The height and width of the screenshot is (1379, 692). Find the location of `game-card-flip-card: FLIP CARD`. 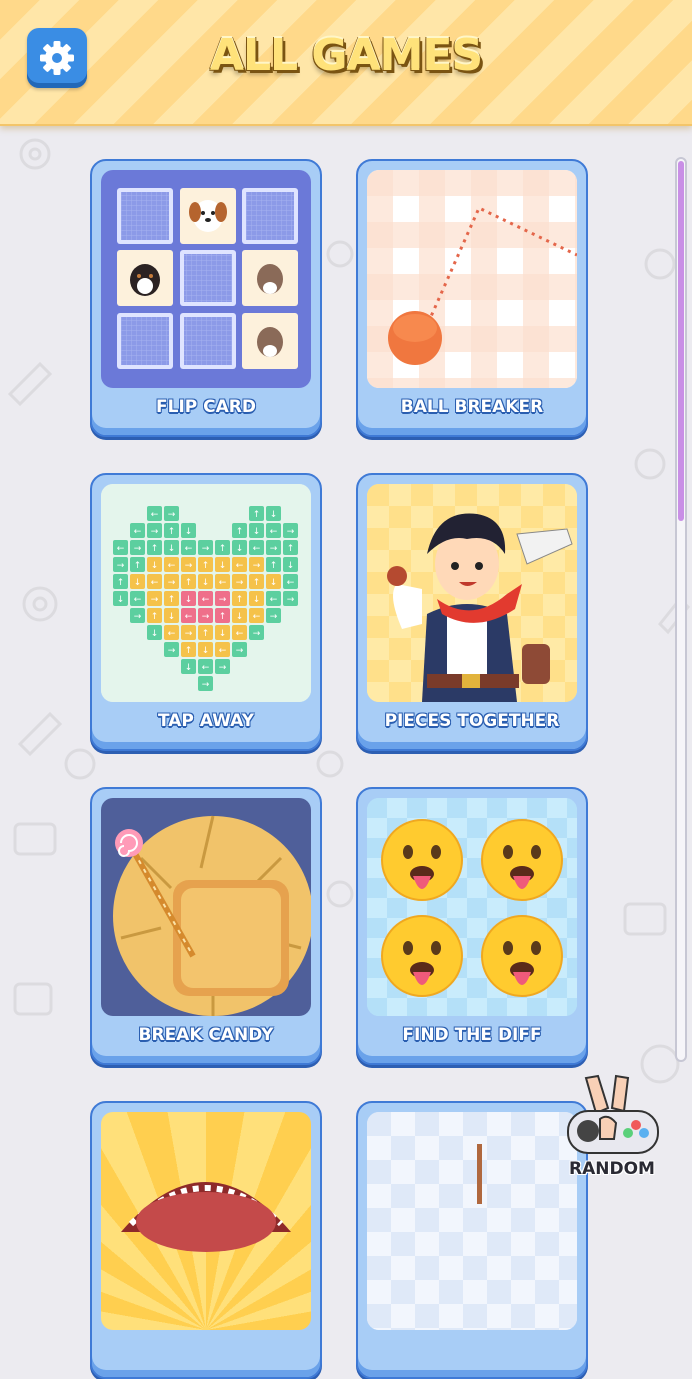

game-card-flip-card: FLIP CARD is located at coordinates (206, 298).